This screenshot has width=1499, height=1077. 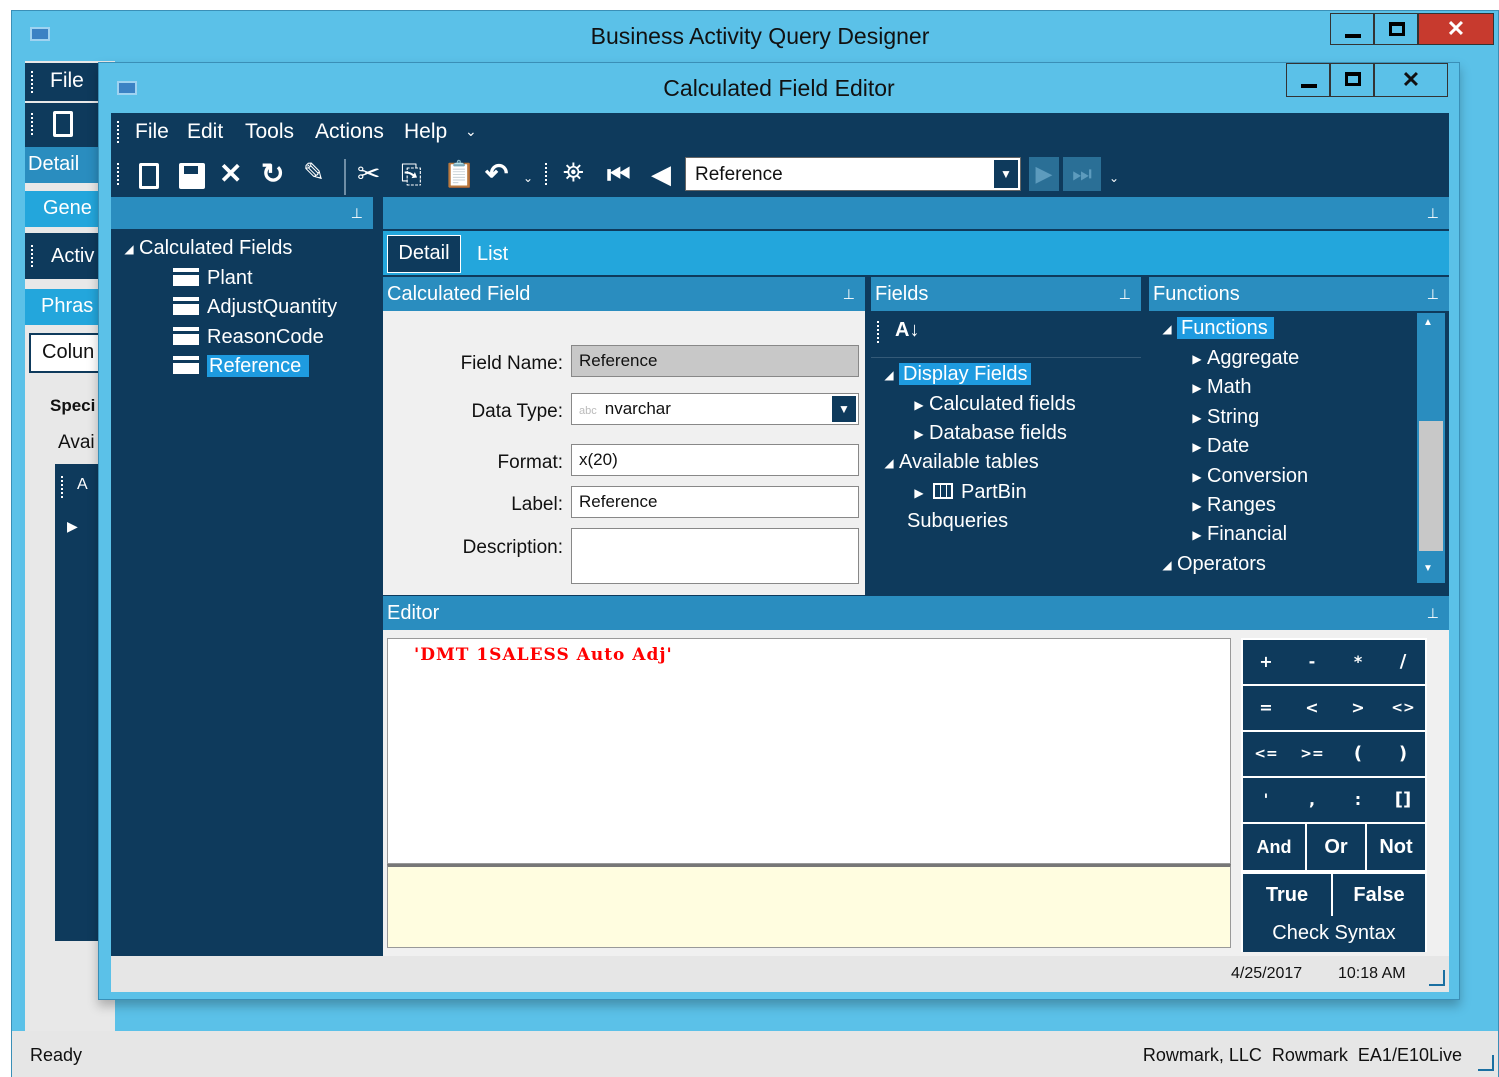 What do you see at coordinates (853, 174) in the screenshot?
I see `record-combo: Reference ▼` at bounding box center [853, 174].